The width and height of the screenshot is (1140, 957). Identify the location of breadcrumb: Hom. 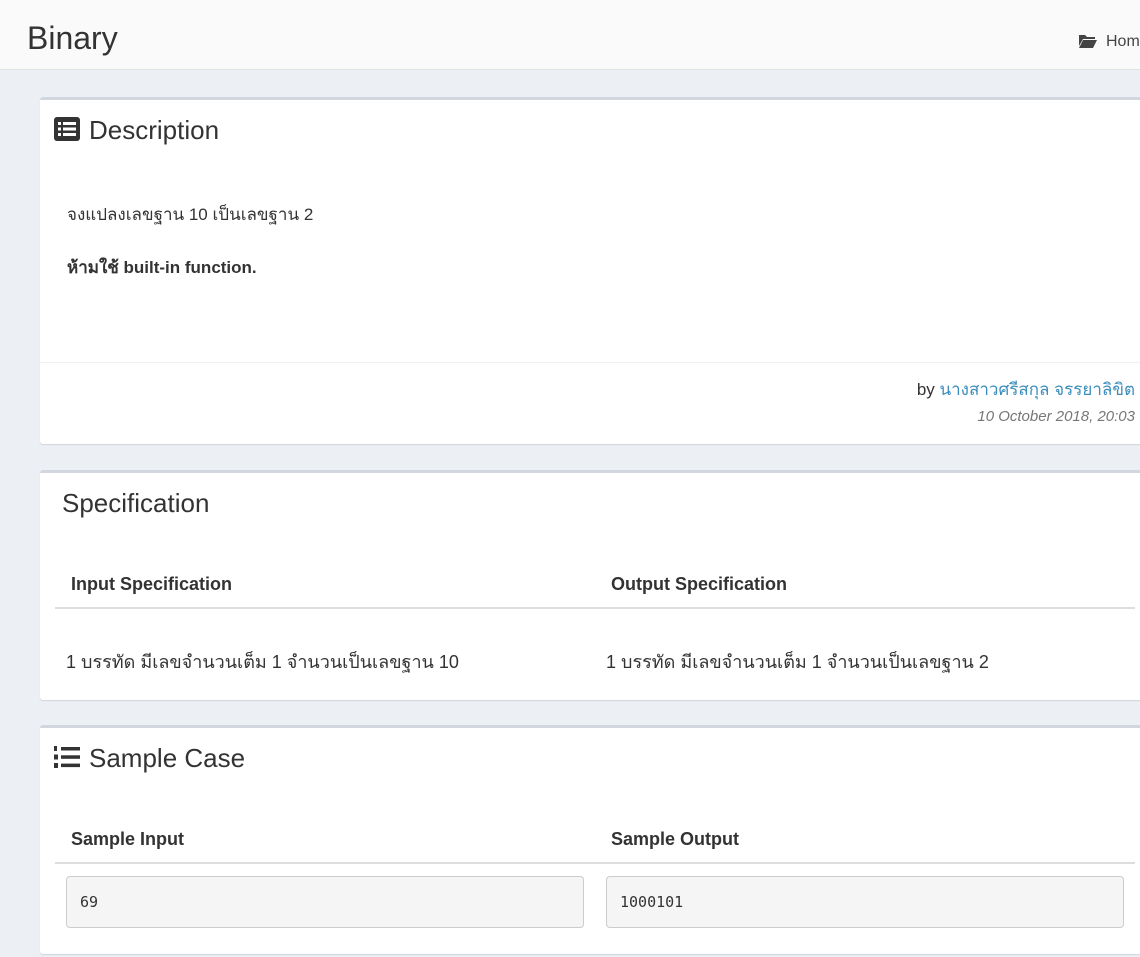
(1109, 42).